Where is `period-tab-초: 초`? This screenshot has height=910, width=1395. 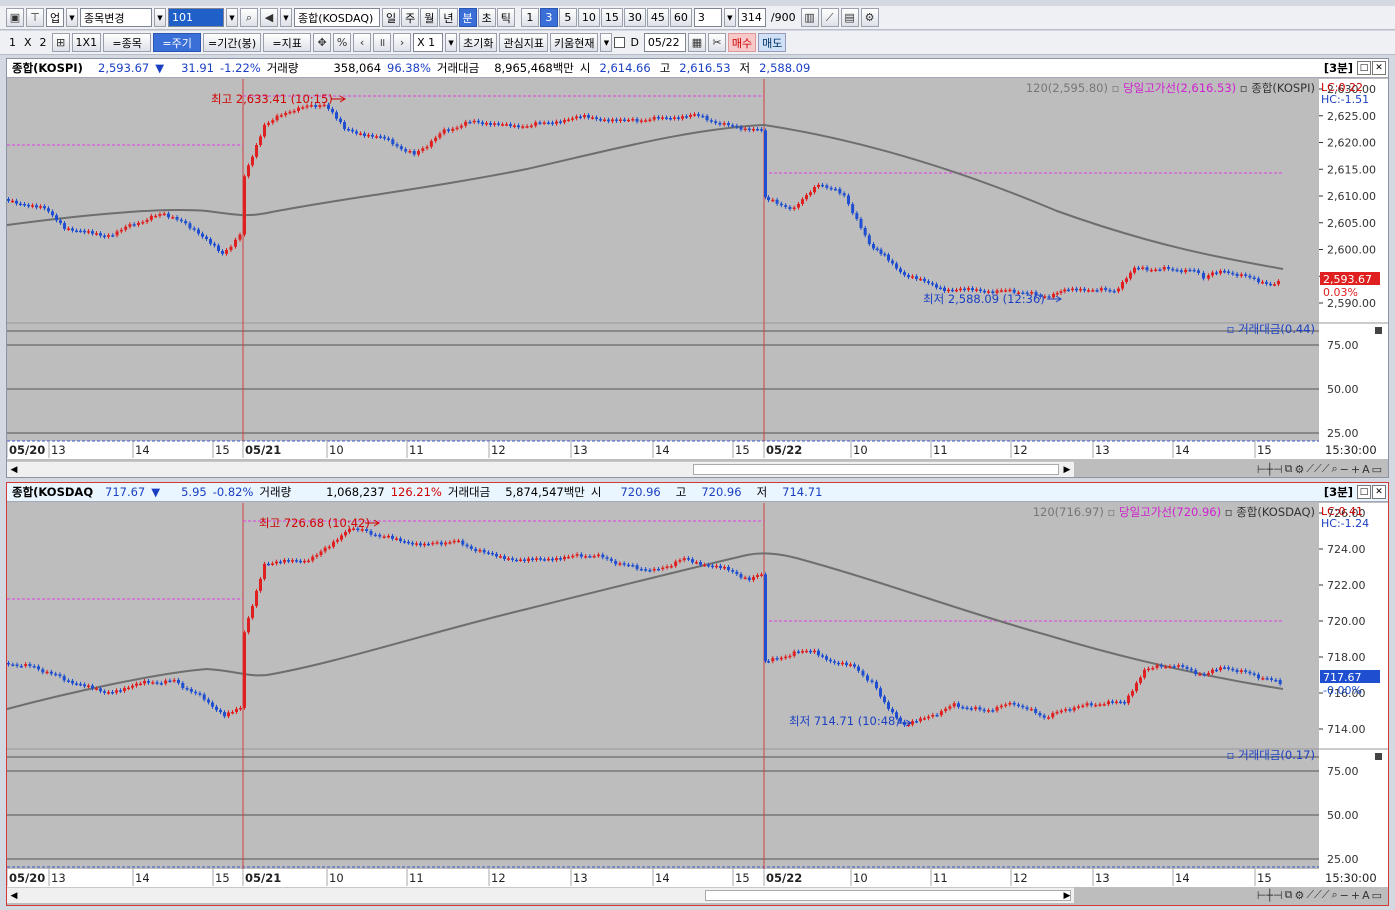
period-tab-초: 초 is located at coordinates (486, 17).